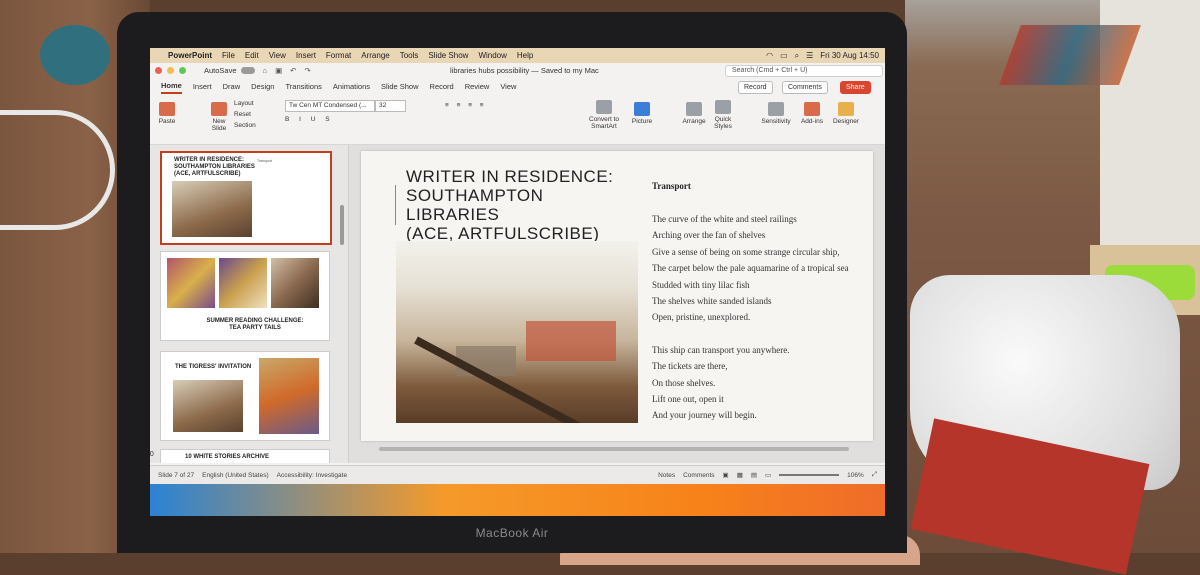 This screenshot has height=575, width=1200. I want to click on control-center-icon: ☰, so click(809, 55).